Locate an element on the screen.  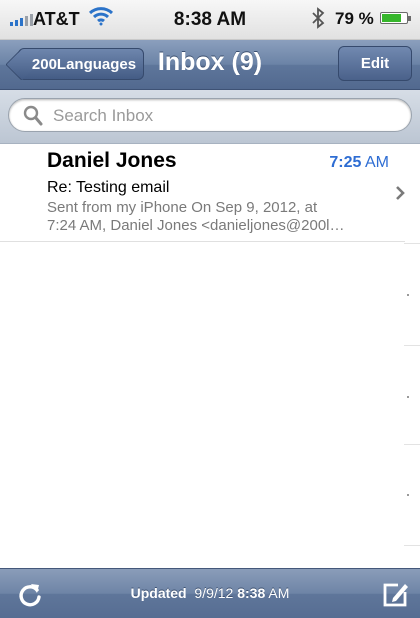
bottom-toolbar: Updated 9/9/12 8:38 AM is located at coordinates (210, 593).